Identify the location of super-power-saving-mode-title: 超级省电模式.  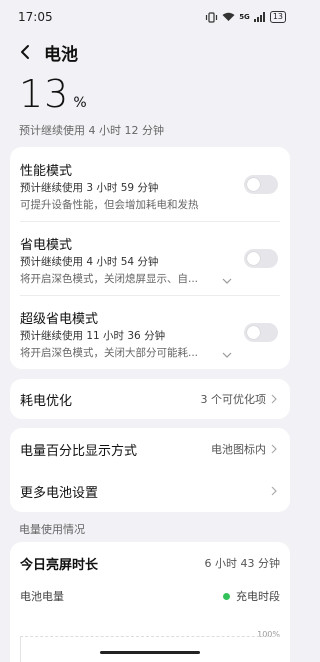
(59, 319).